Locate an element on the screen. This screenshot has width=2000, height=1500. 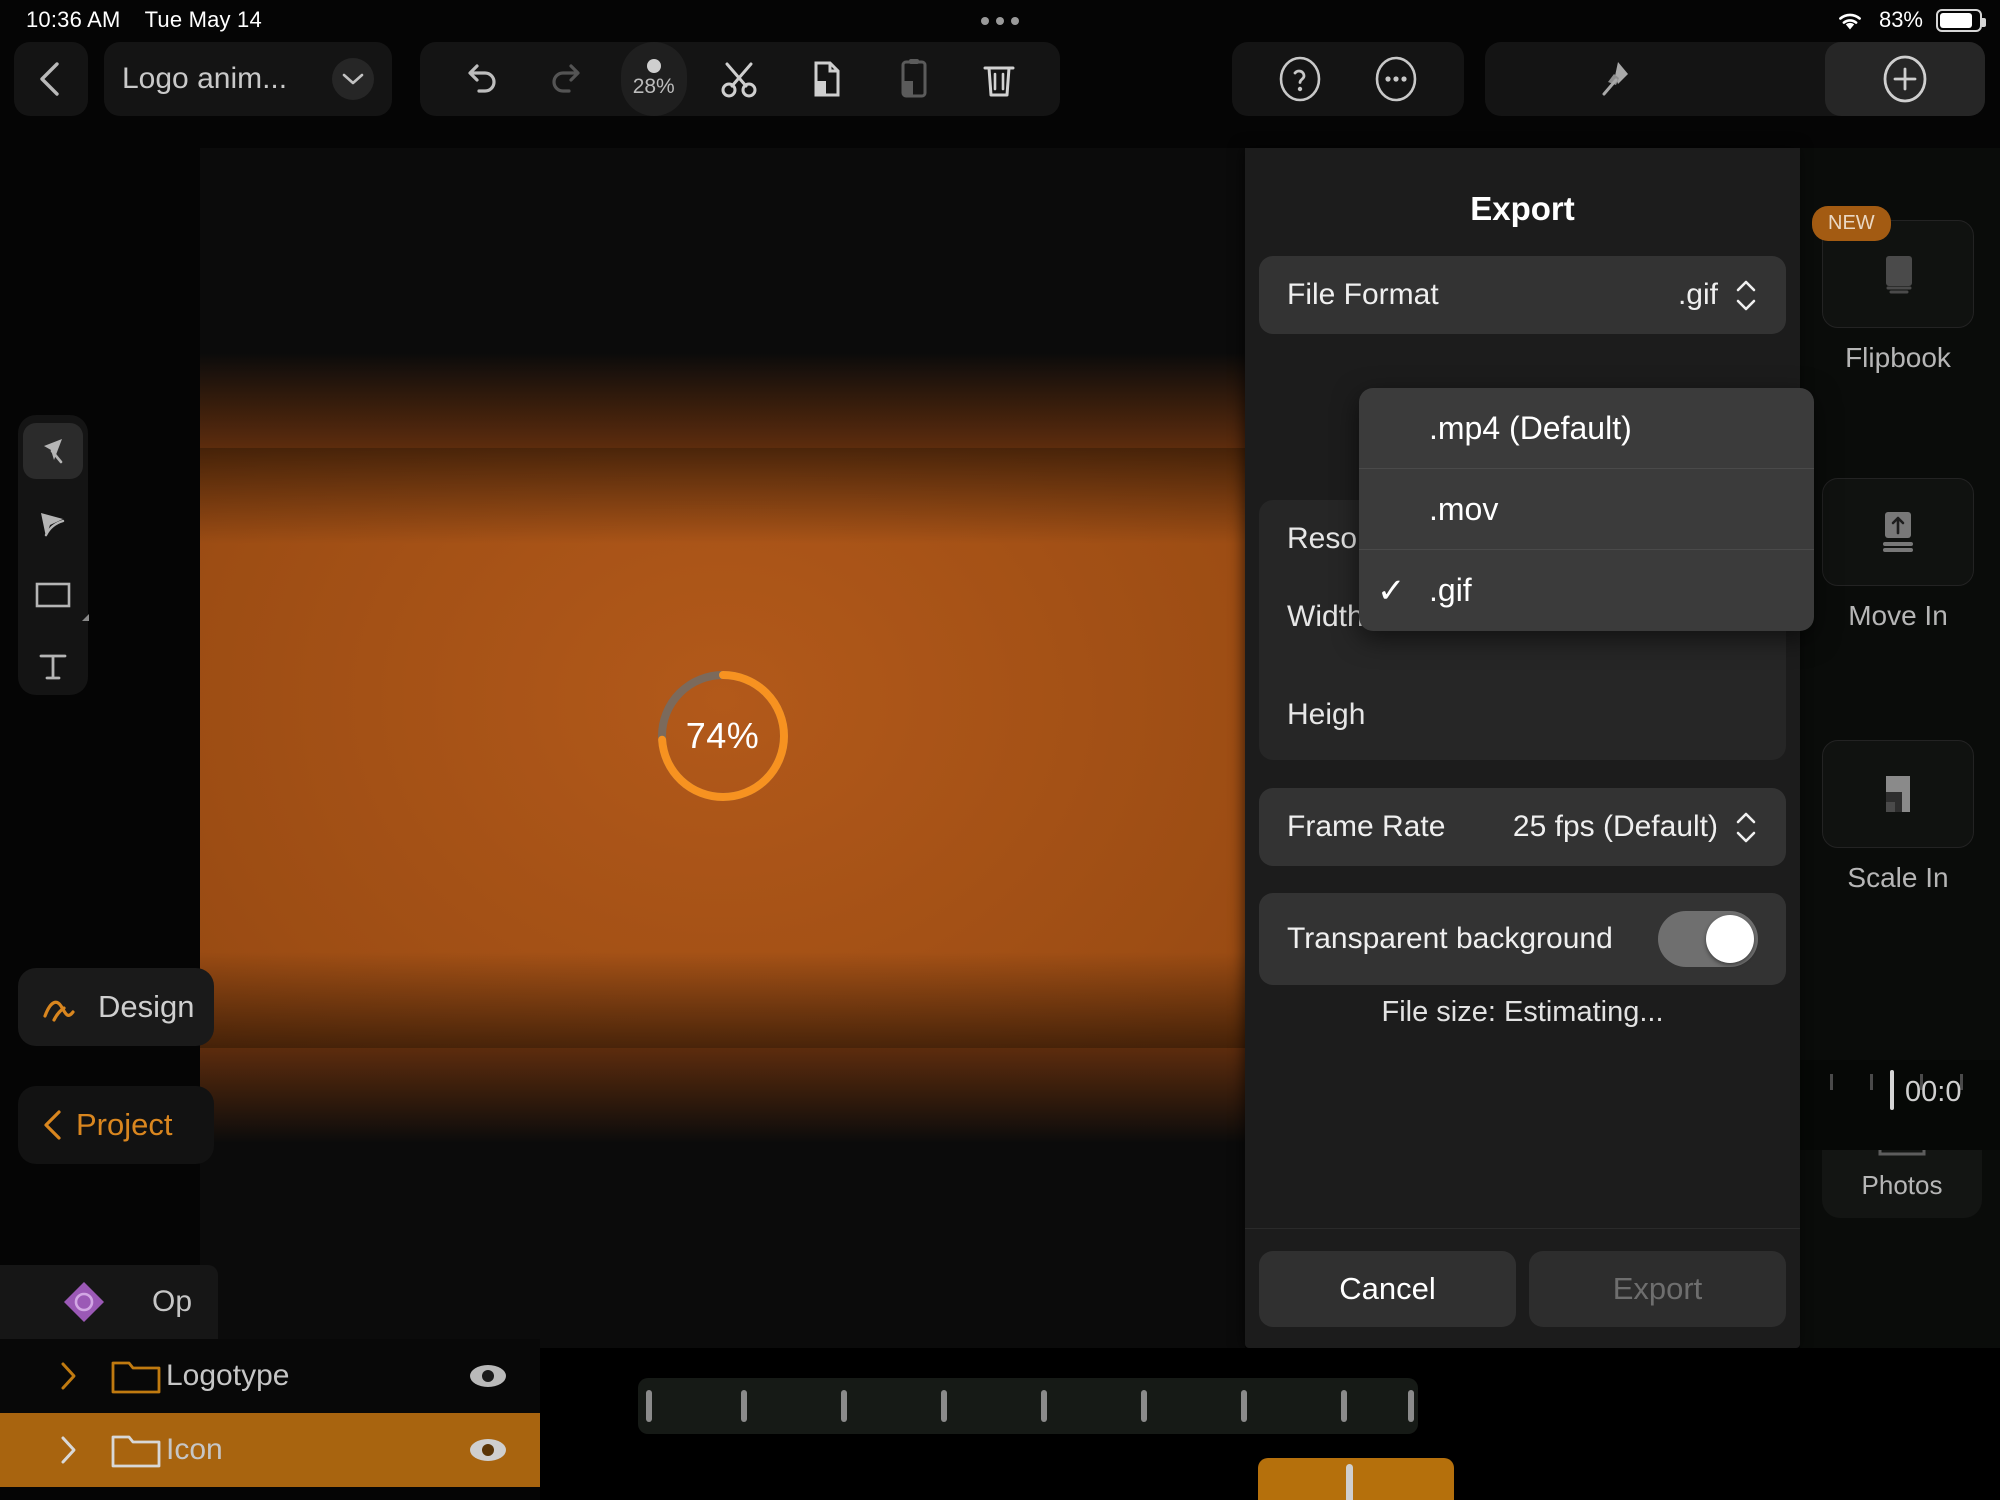
export-progress-ring: 74% is located at coordinates (723, 736).